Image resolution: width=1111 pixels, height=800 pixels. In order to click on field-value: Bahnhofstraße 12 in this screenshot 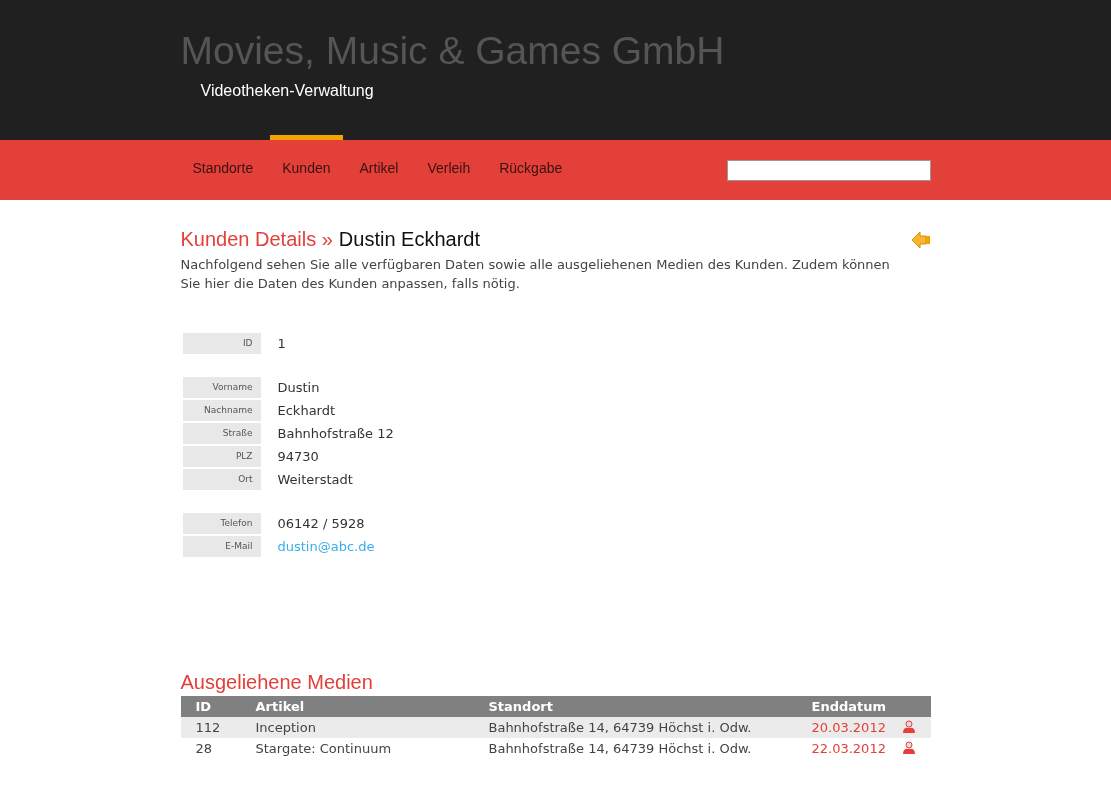, I will do `click(335, 433)`.